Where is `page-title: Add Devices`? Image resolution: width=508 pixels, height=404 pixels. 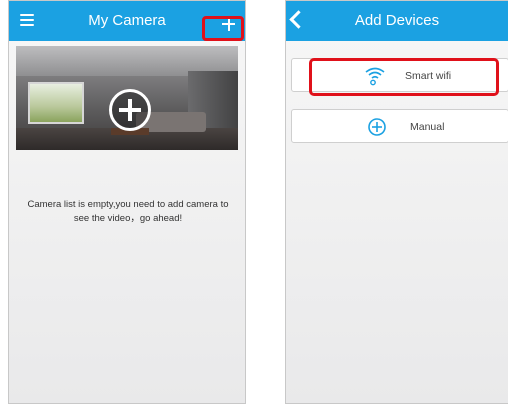
page-title: Add Devices is located at coordinates (397, 20).